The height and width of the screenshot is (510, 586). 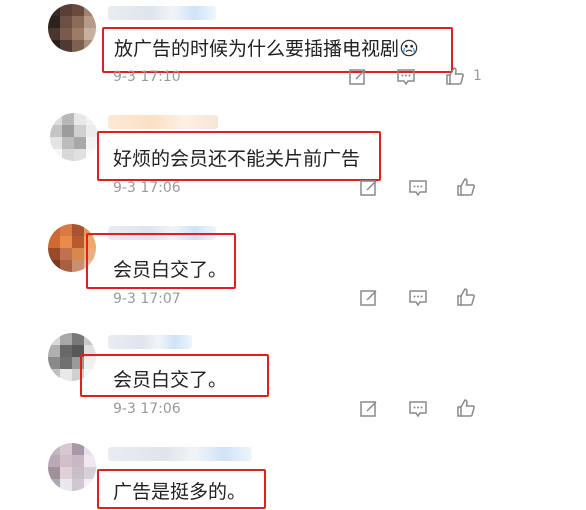 What do you see at coordinates (409, 48) in the screenshot?
I see `crying-face-emoji` at bounding box center [409, 48].